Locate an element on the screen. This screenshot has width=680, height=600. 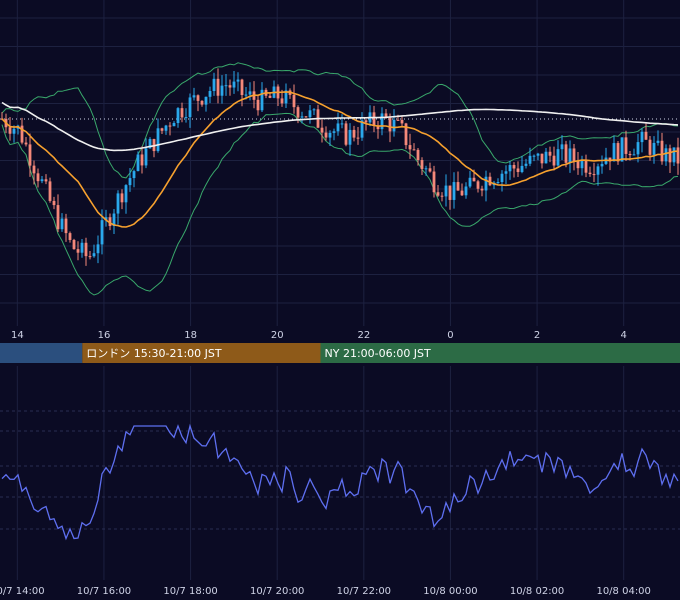
x-tick-label: 10/7 14:00 is located at coordinates (22, 591).